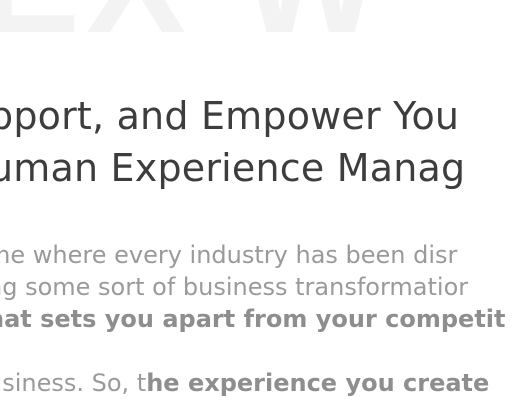  What do you see at coordinates (233, 168) in the screenshot?
I see `headline-line-2: uman Experience Manag` at bounding box center [233, 168].